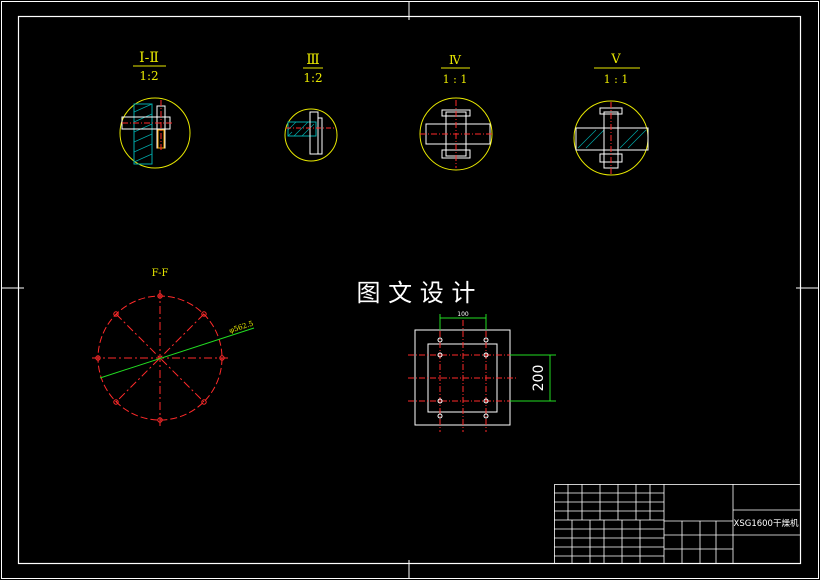 The width and height of the screenshot is (820, 580). I want to click on detail-5-scale-label: 1, so click(616, 79).